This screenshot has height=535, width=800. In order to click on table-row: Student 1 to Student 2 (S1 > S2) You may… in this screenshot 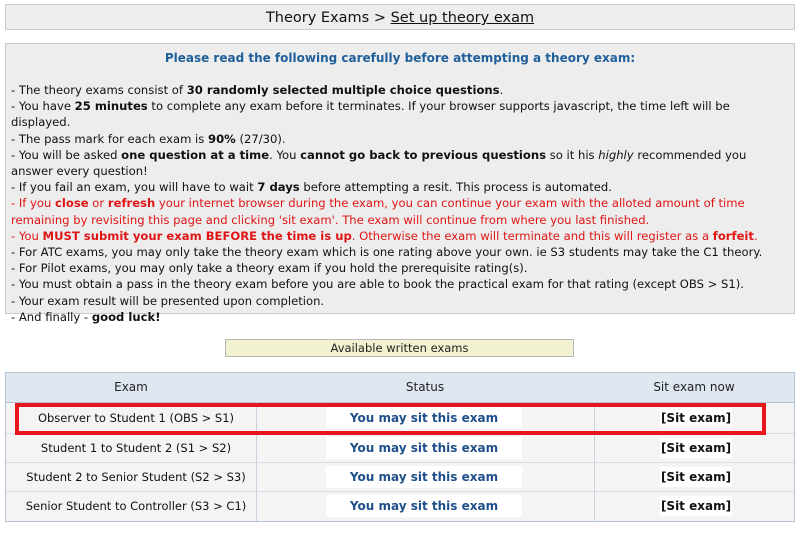, I will do `click(400, 448)`.